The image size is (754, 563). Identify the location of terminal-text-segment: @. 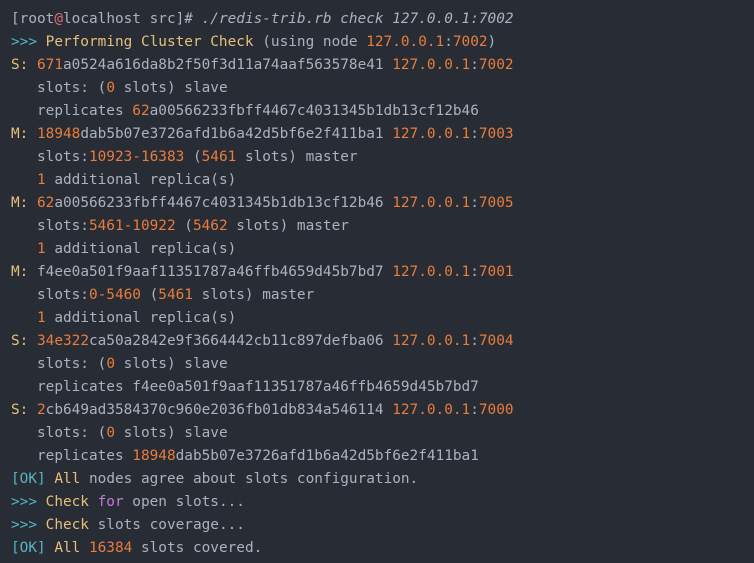
(58, 19).